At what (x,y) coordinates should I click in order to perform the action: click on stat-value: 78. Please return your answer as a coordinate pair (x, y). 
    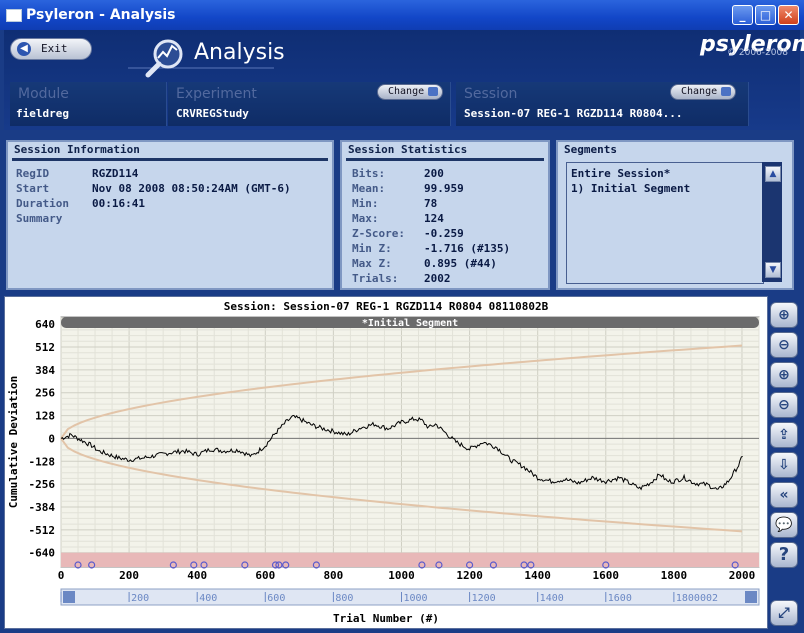
    Looking at the image, I should click on (431, 203).